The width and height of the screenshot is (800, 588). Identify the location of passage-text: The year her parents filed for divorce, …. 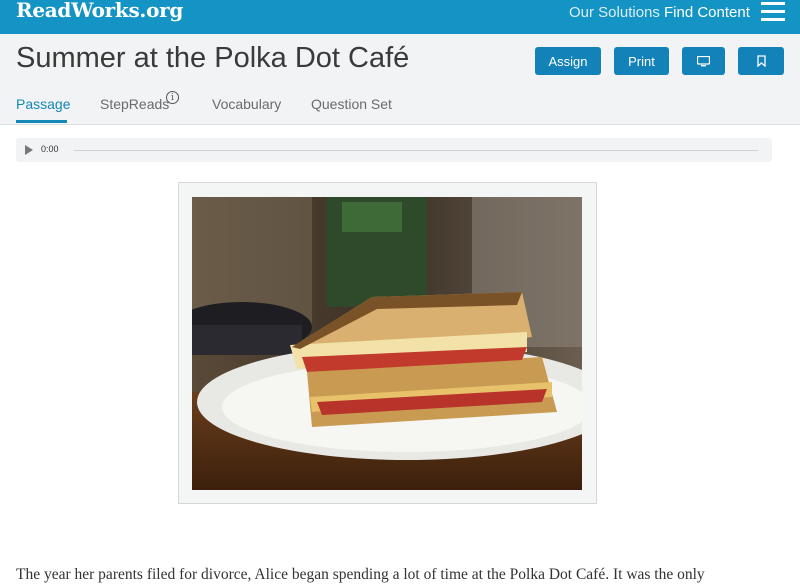
(360, 574).